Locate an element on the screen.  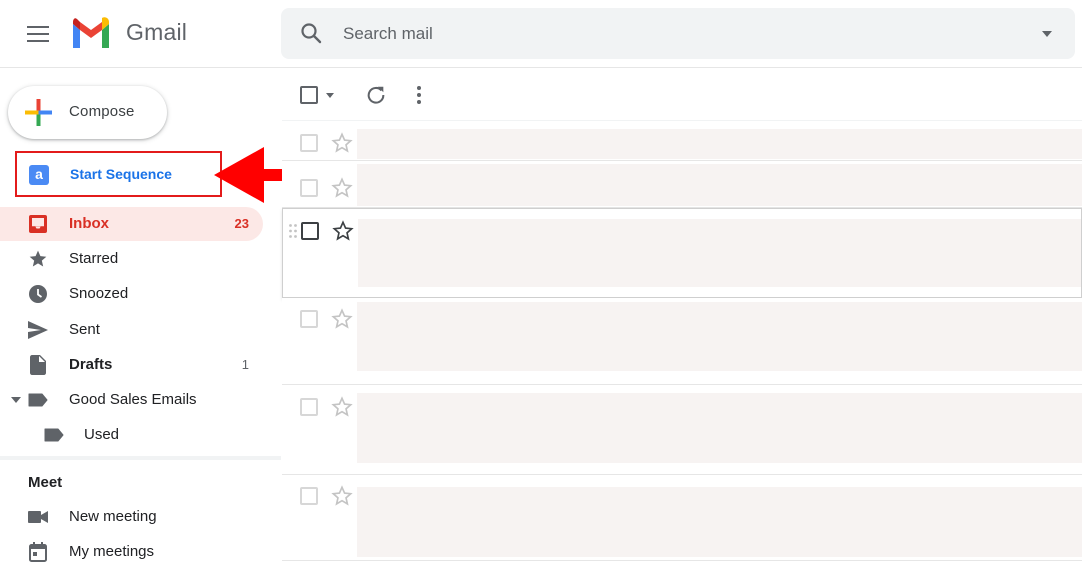
compose-label: Compose is located at coordinates (102, 111).